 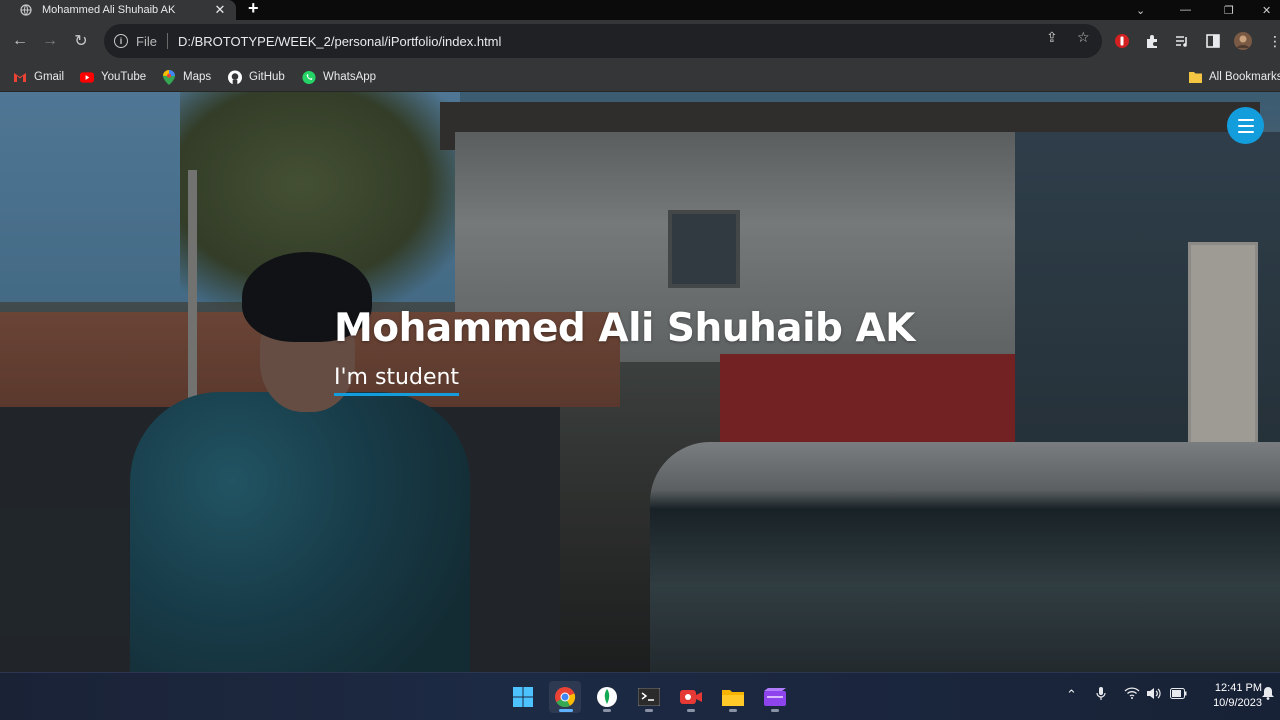 What do you see at coordinates (81, 41) in the screenshot?
I see `reload-icon: ↻` at bounding box center [81, 41].